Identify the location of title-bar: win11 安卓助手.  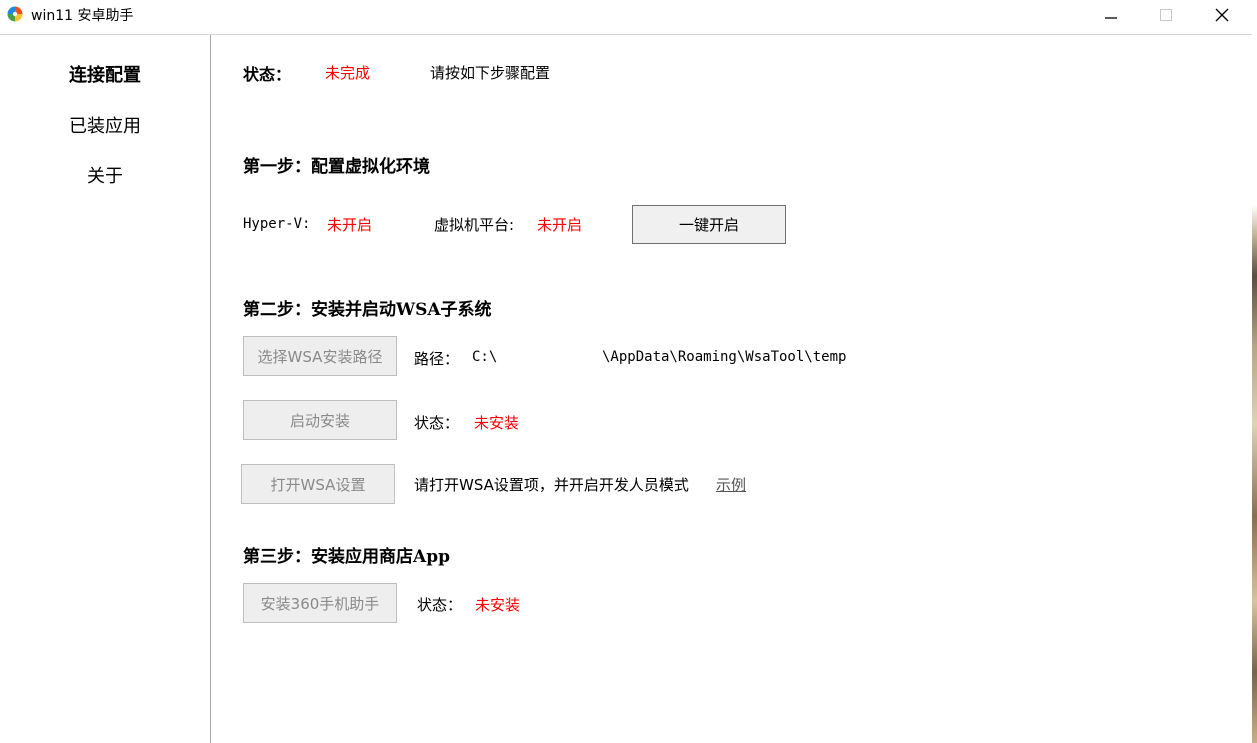
(628, 17).